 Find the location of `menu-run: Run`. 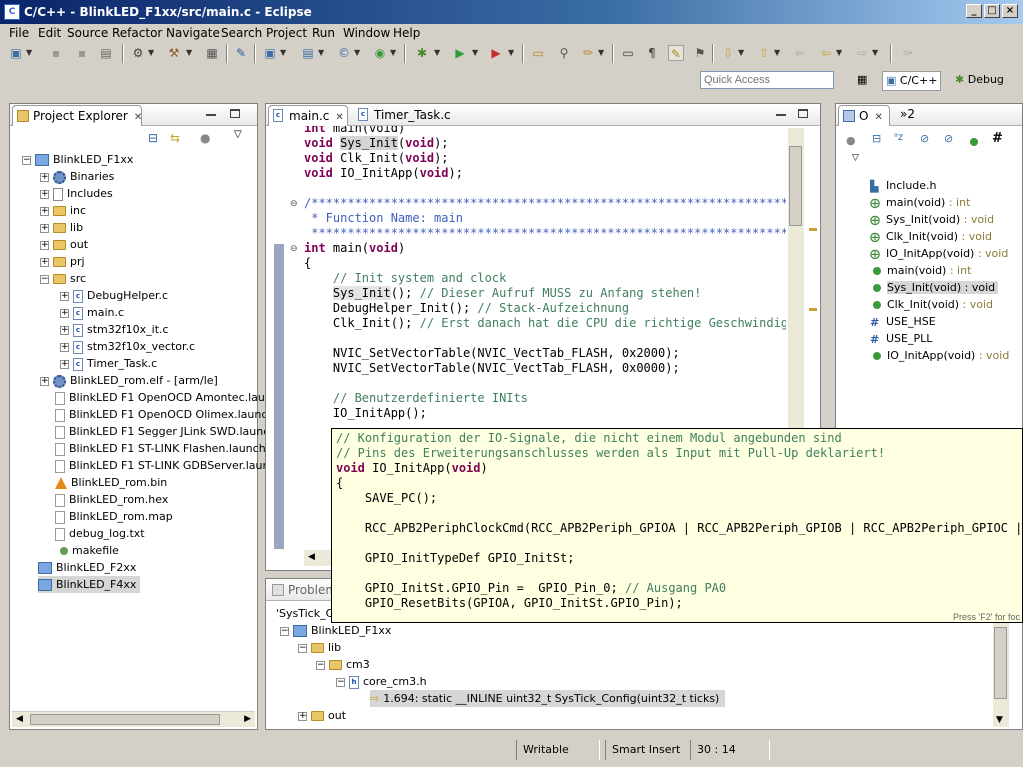

menu-run: Run is located at coordinates (323, 33).